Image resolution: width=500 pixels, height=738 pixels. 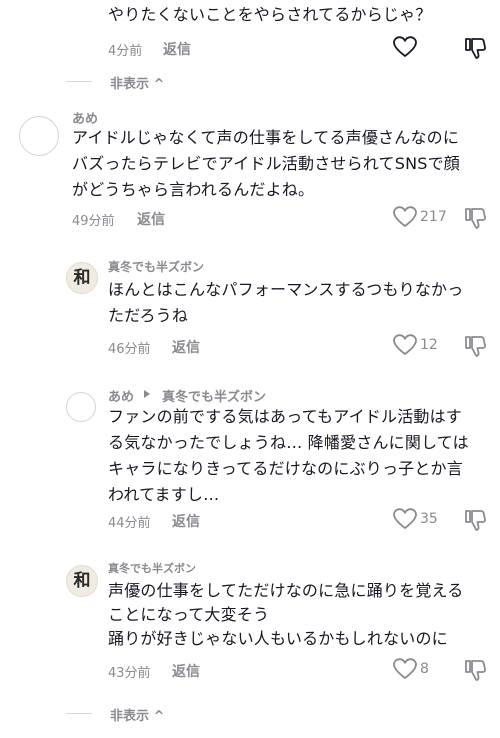 What do you see at coordinates (278, 638) in the screenshot?
I see `comment-text-line: 踊りが好きじゃない人もいるかもしれないのに` at bounding box center [278, 638].